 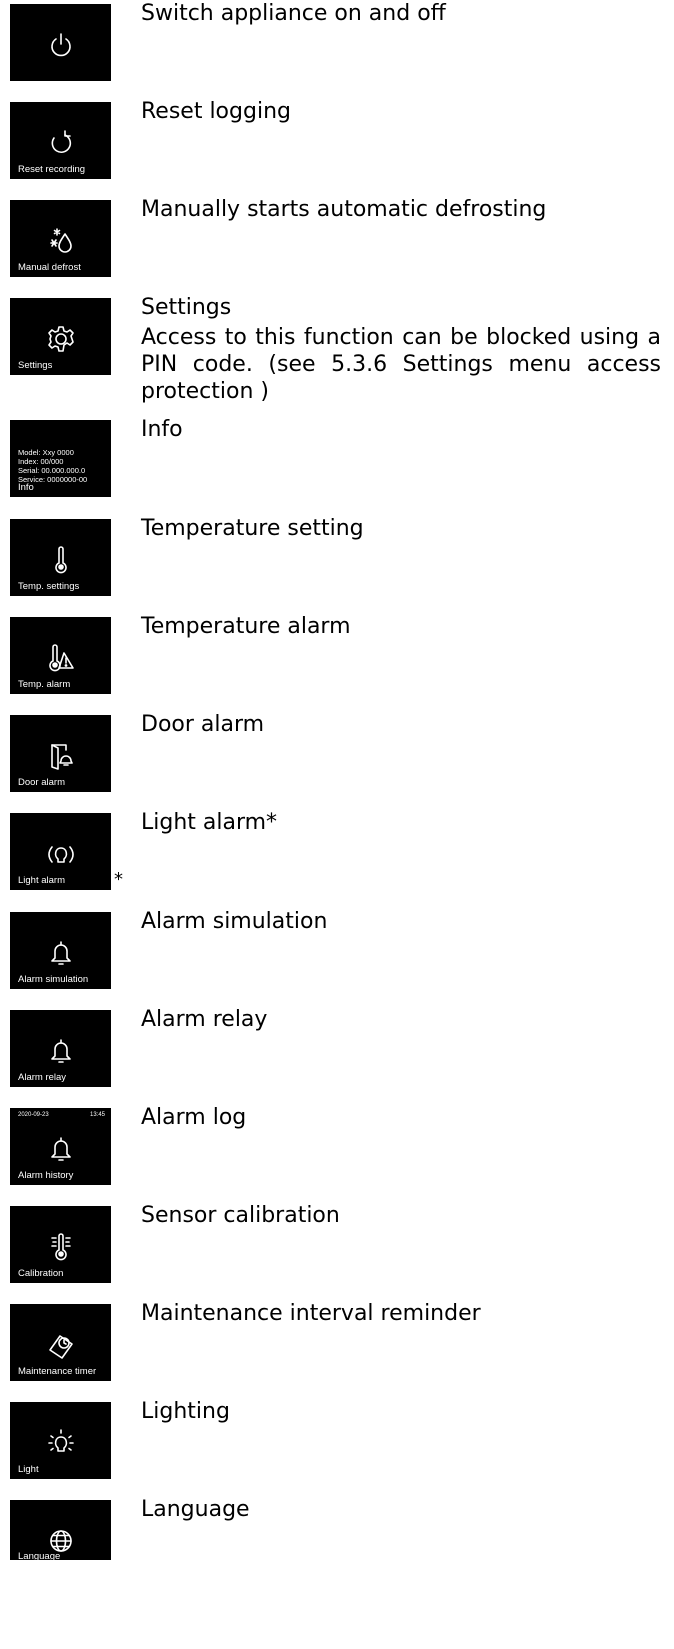 I want to click on defrost-icon, so click(x=60, y=240).